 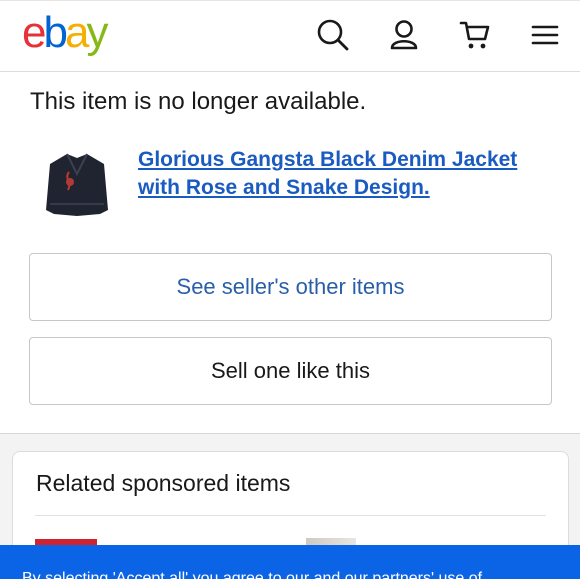 I want to click on search-button, so click(x=333, y=35).